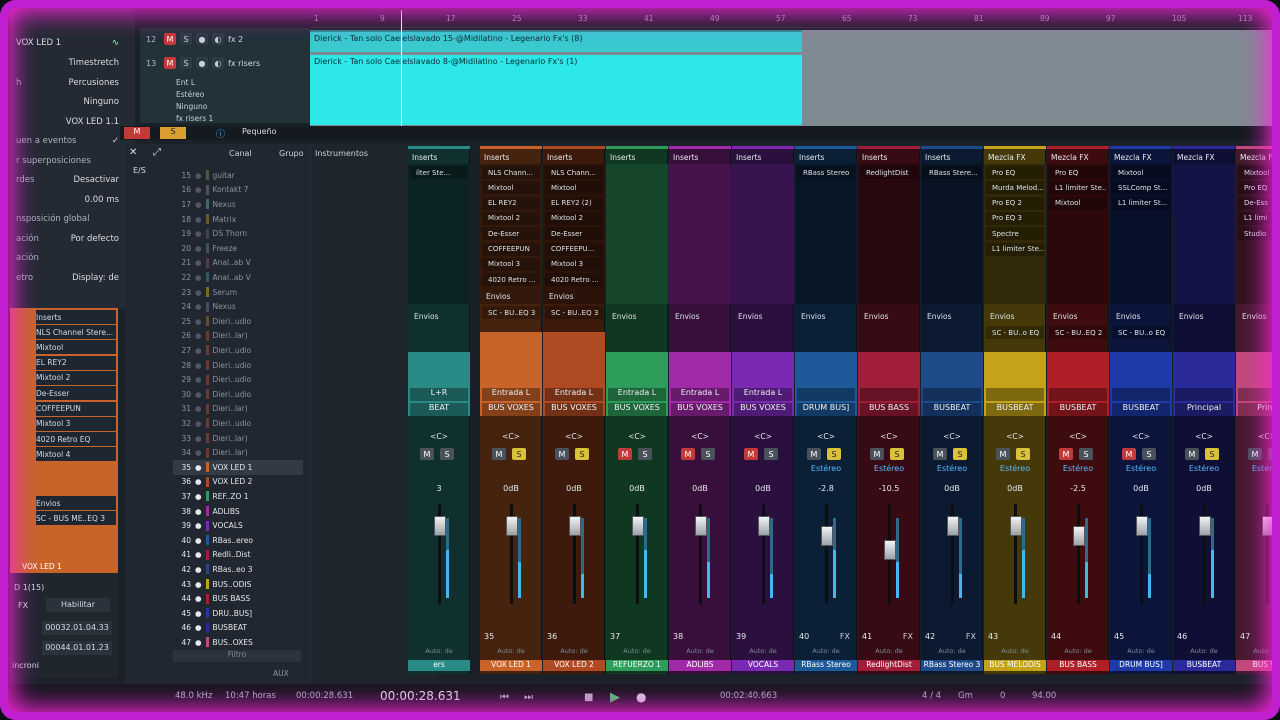 The width and height of the screenshot is (1280, 720). What do you see at coordinates (76, 423) in the screenshot?
I see `left-insert-slot: Mixtool 3` at bounding box center [76, 423].